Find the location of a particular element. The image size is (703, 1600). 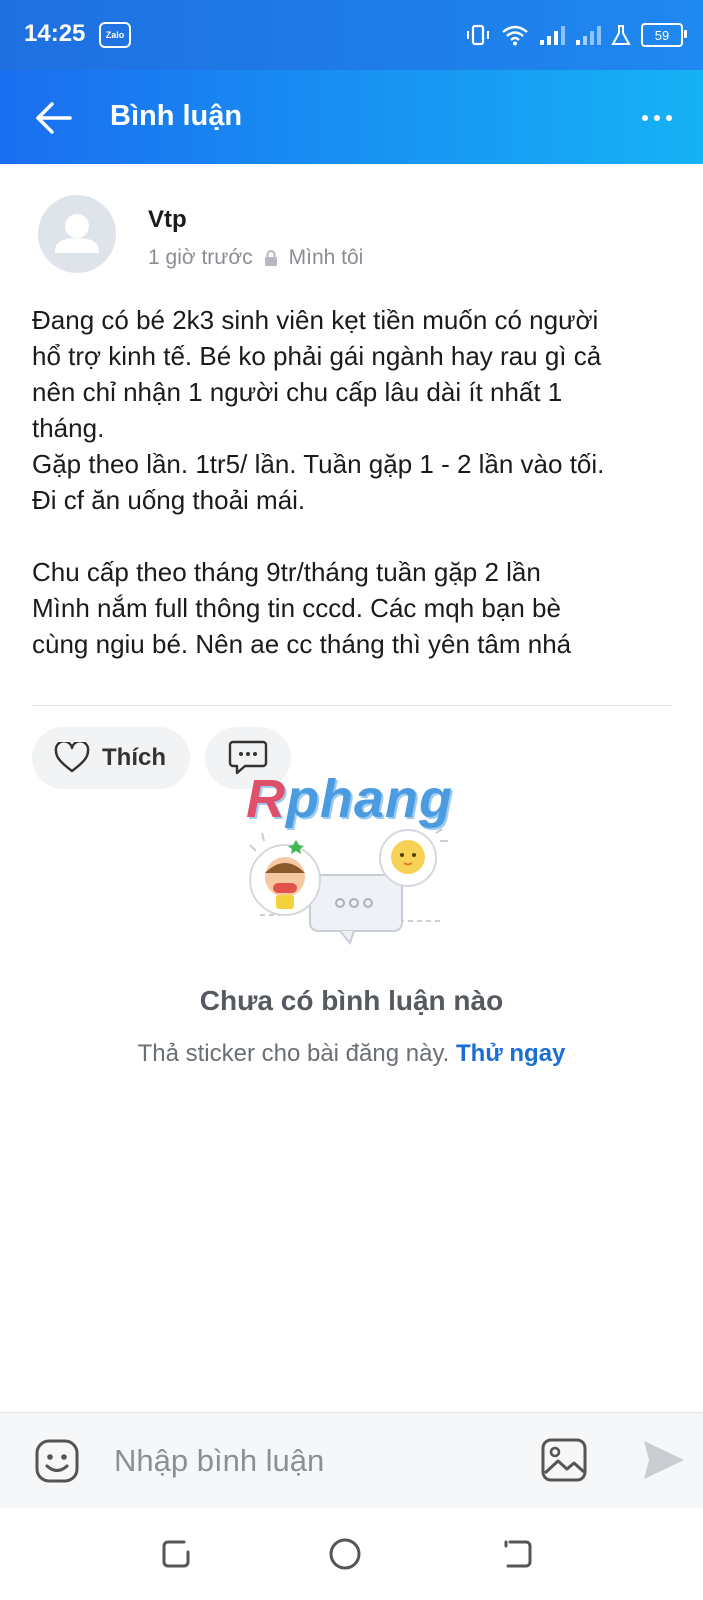

empty-state-title: Chưa có bình luận nào is located at coordinates (351, 1000).